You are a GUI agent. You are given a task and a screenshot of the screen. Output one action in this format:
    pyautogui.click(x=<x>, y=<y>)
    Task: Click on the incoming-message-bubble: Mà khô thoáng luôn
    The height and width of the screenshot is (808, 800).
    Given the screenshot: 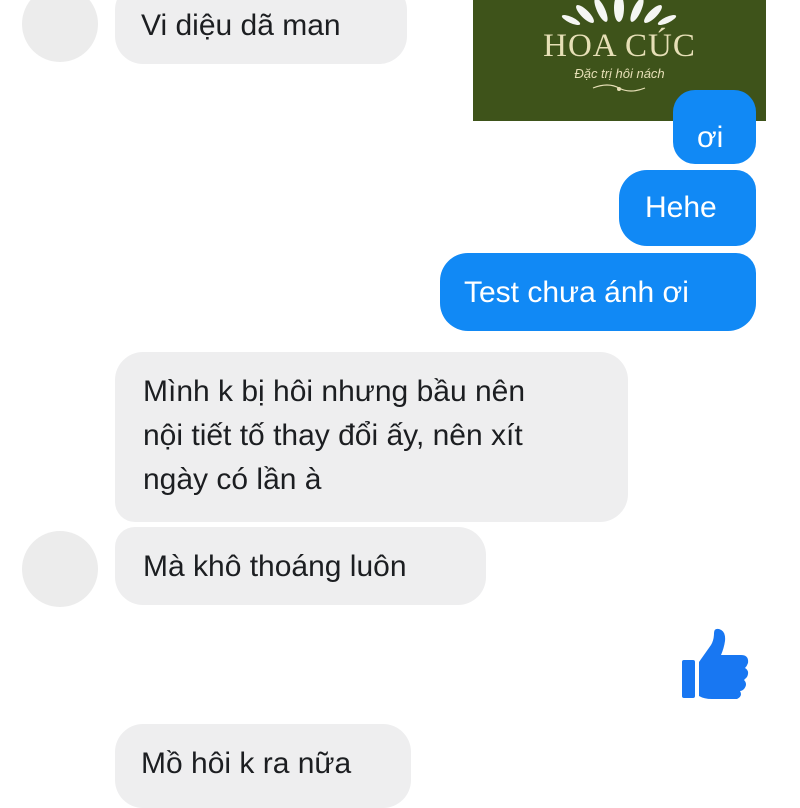 What is the action you would take?
    pyautogui.click(x=300, y=566)
    